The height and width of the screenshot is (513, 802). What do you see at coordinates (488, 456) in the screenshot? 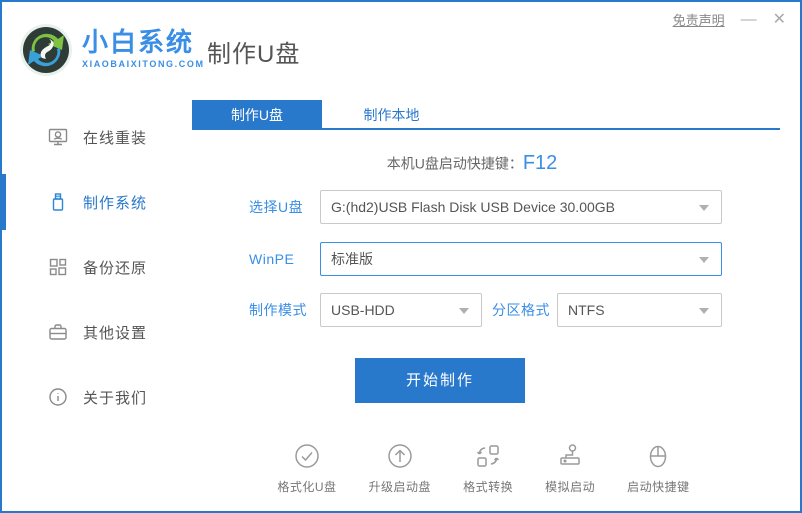
I see `format-convert-icon` at bounding box center [488, 456].